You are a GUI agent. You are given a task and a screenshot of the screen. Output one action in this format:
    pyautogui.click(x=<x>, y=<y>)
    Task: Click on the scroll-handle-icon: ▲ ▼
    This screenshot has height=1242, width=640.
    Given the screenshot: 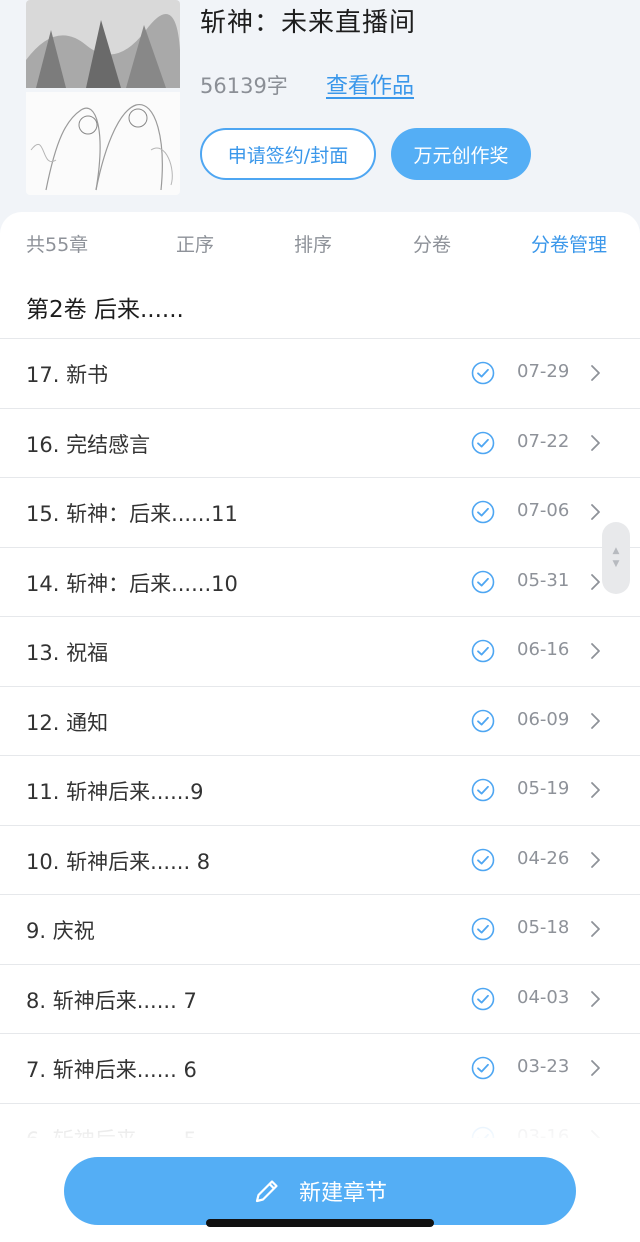 What is the action you would take?
    pyautogui.click(x=616, y=558)
    